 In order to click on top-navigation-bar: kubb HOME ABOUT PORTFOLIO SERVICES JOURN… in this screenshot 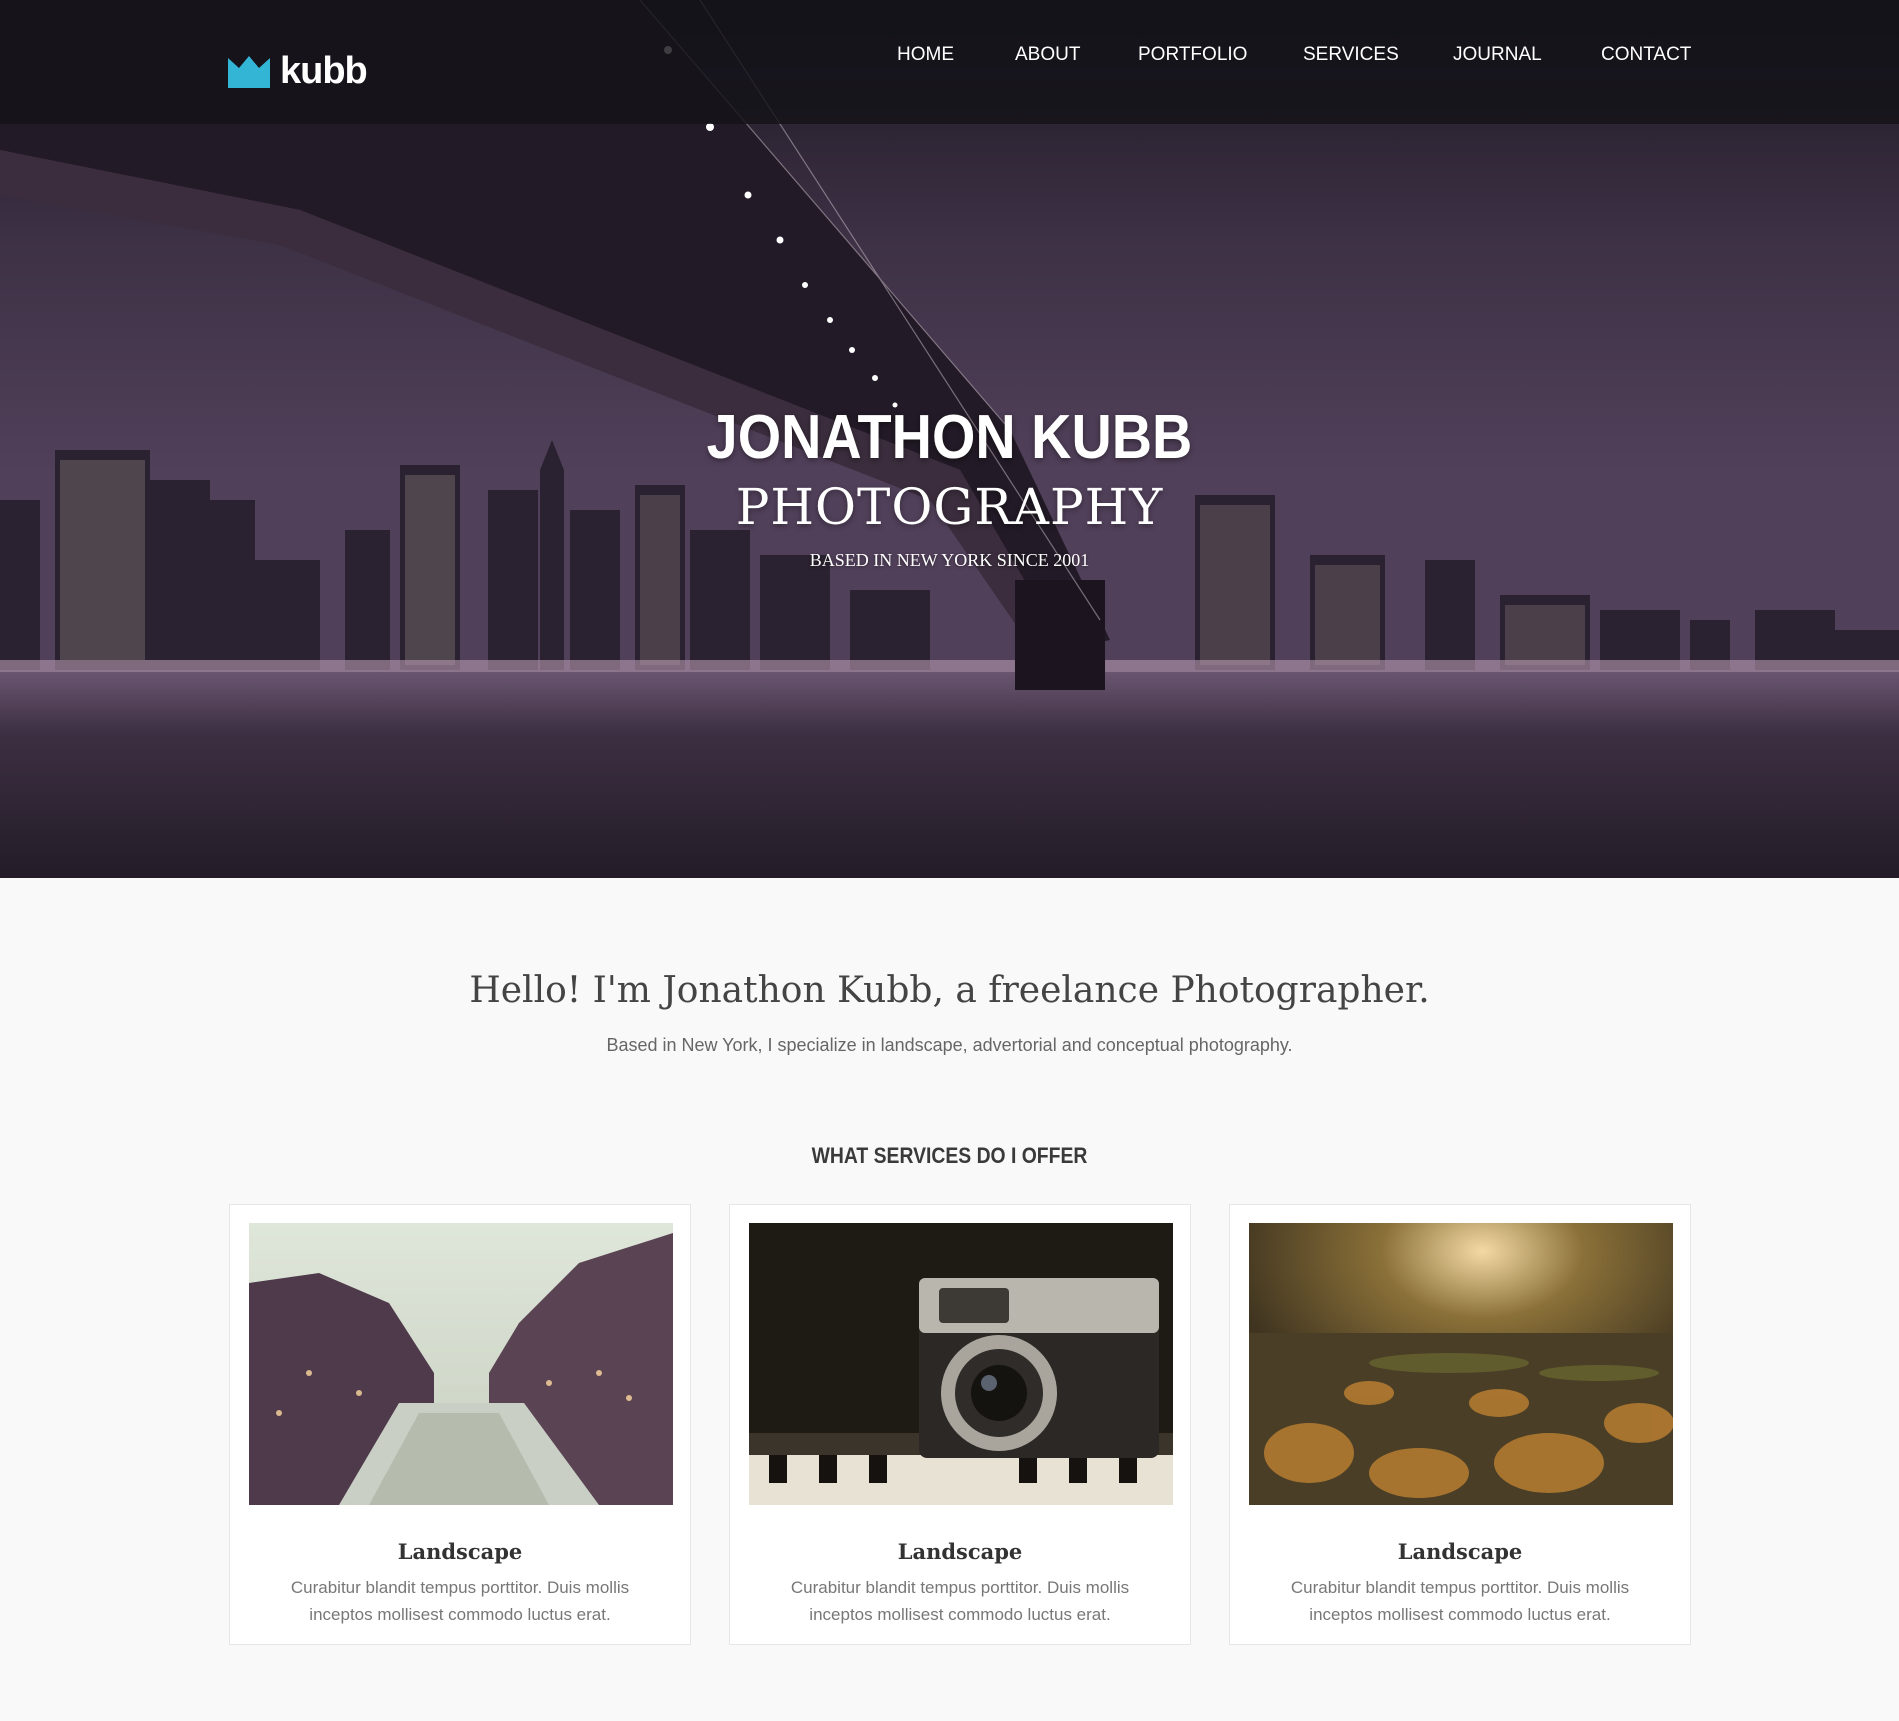, I will do `click(949, 62)`.